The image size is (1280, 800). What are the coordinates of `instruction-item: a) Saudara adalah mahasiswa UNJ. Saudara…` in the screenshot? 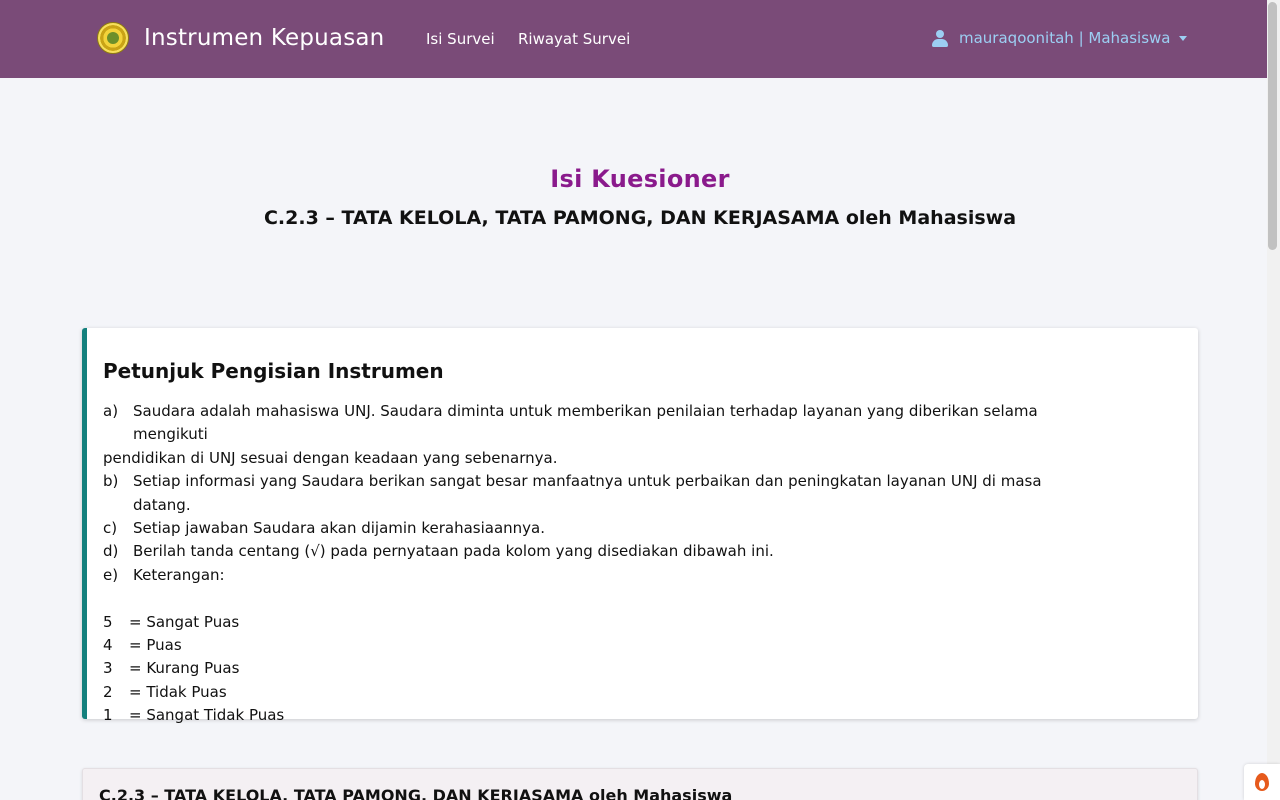 It's located at (570, 423).